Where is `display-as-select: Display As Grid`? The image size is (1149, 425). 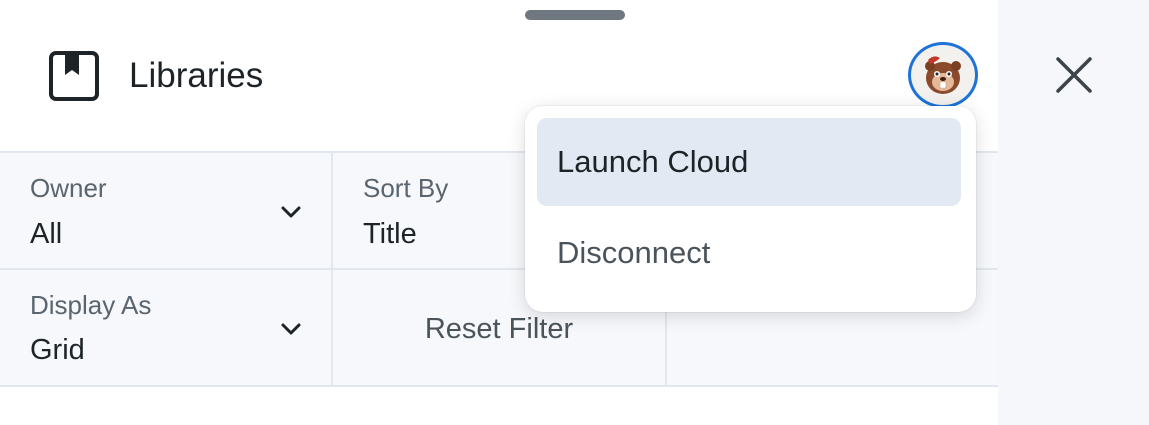 display-as-select: Display As Grid is located at coordinates (165, 328).